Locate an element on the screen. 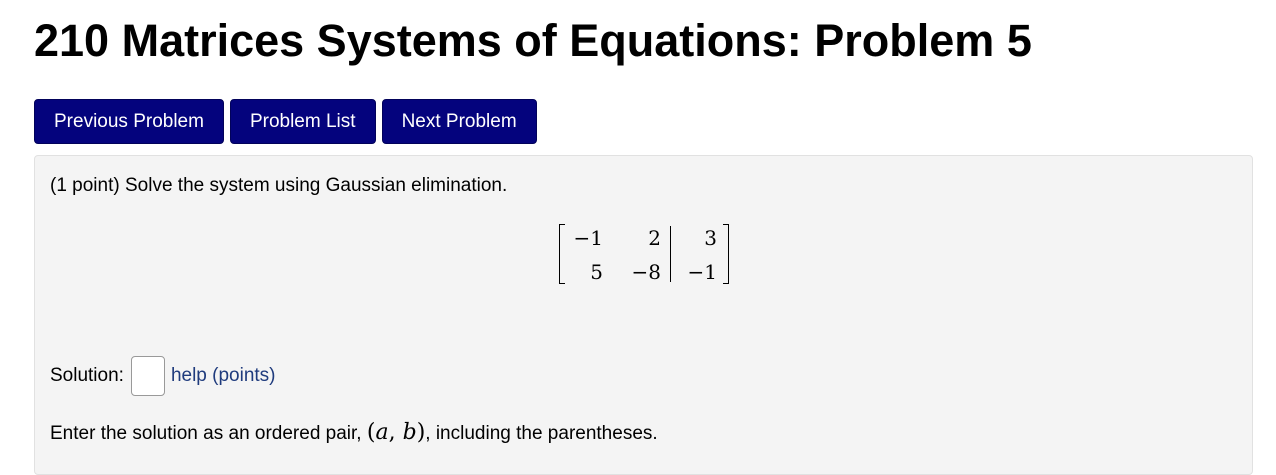 Image resolution: width=1276 pixels, height=475 pixels. problem-list-button: Problem List is located at coordinates (302, 121).